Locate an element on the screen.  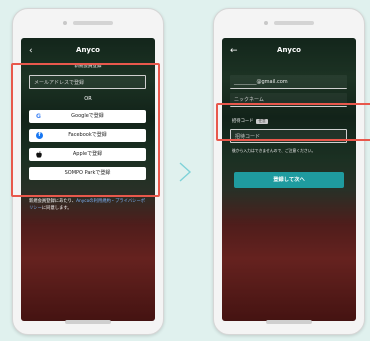
email-display: _________@gmail.com is located at coordinates (288, 82).